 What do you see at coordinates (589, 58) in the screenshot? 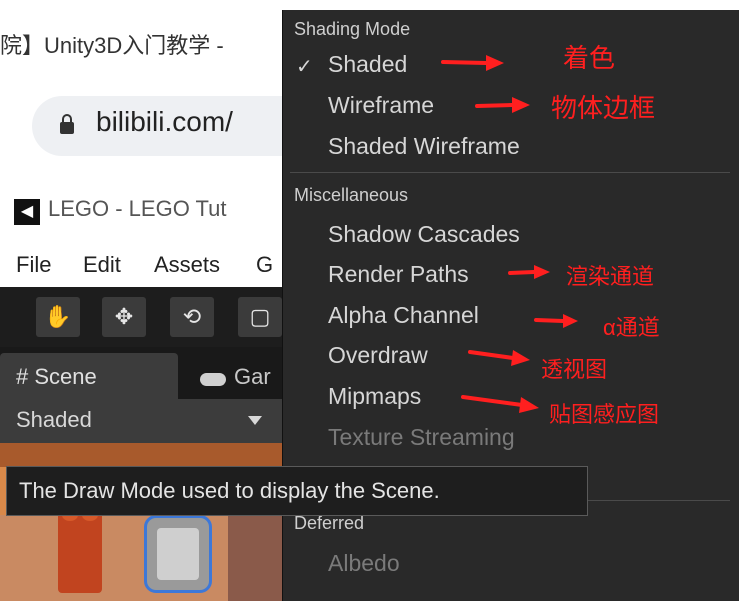
I see `annotation-shaded: 着色` at bounding box center [589, 58].